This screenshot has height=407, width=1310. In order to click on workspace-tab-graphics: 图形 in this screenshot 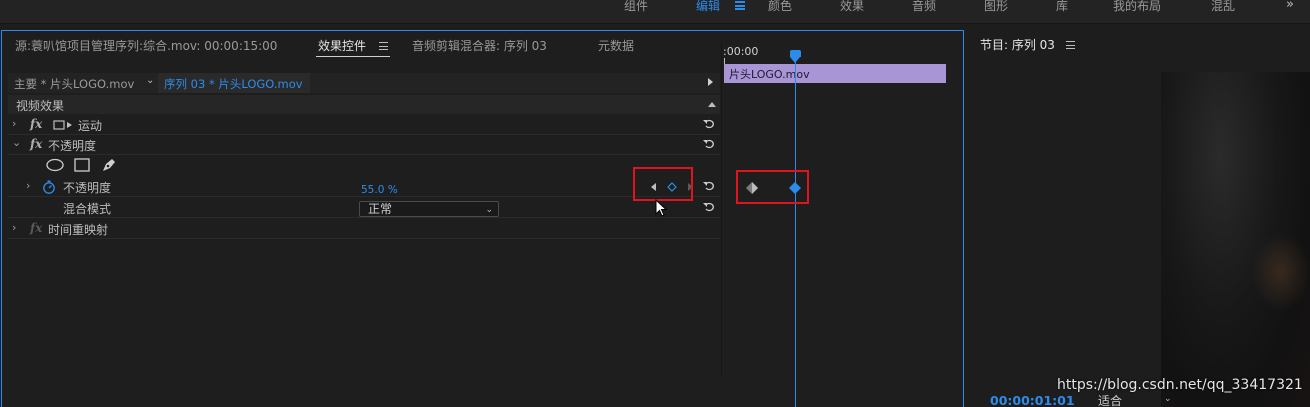, I will do `click(996, 6)`.